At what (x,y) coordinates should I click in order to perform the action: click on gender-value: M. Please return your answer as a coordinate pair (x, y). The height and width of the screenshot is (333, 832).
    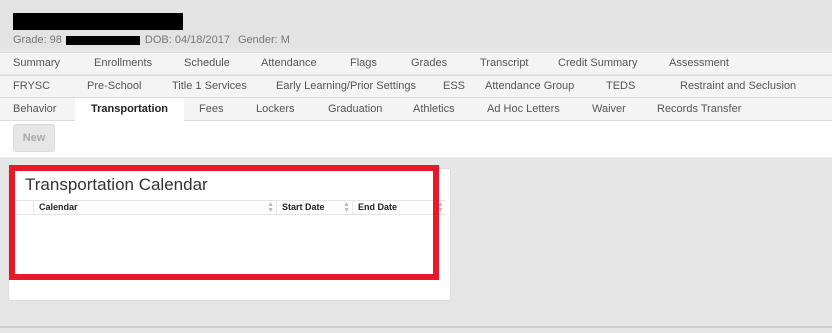
    Looking at the image, I should click on (285, 40).